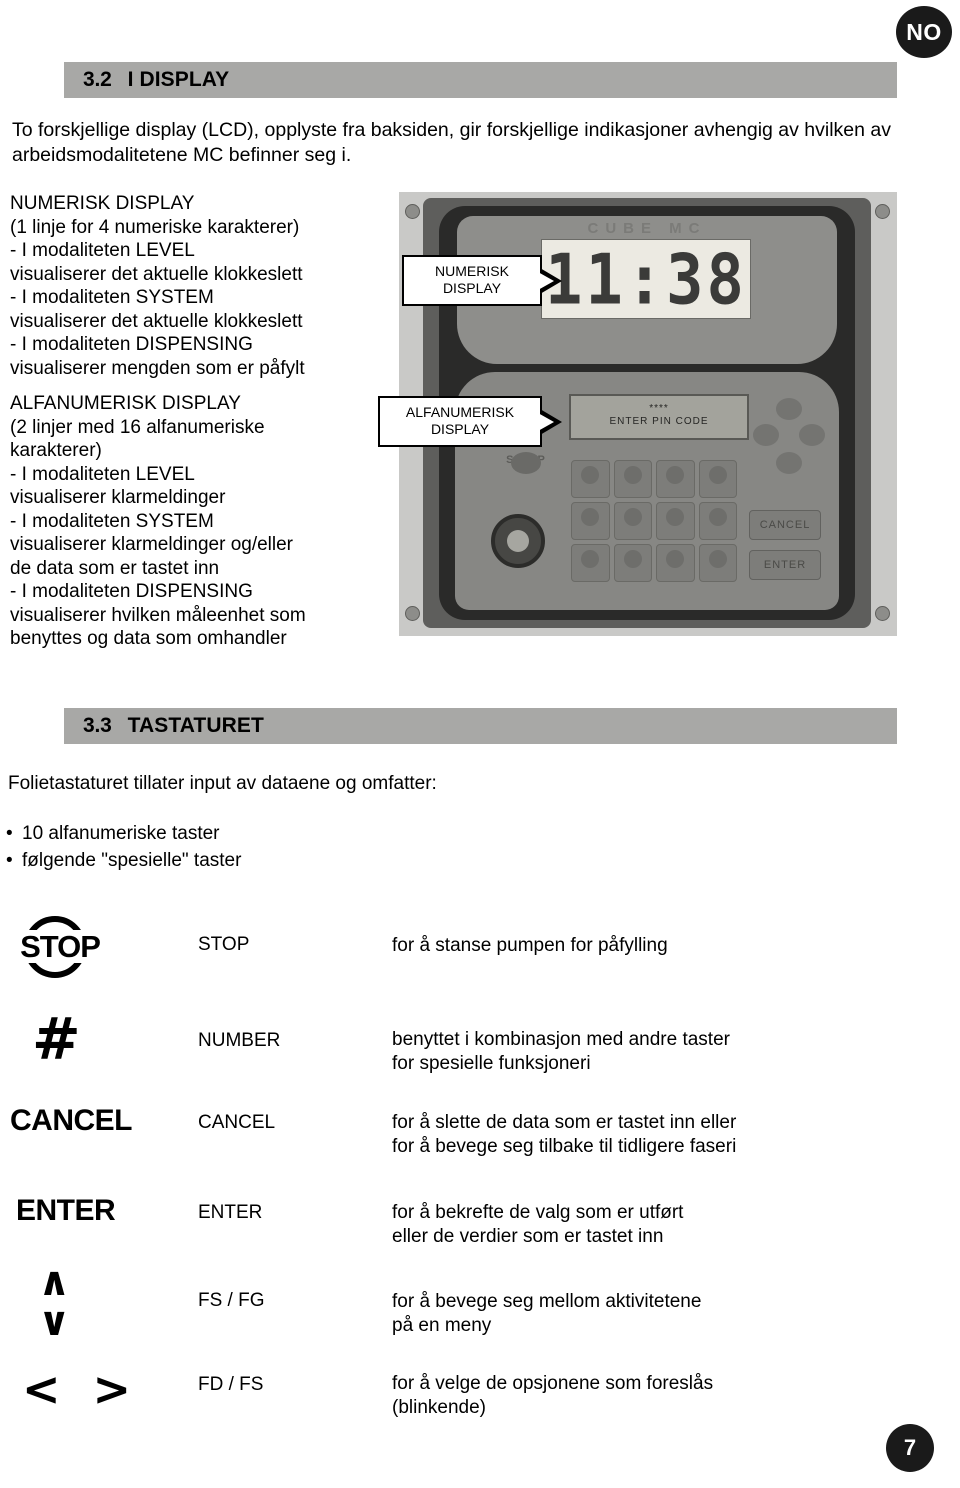 This screenshot has width=960, height=1488. Describe the element at coordinates (231, 1384) in the screenshot. I see `key-name: FD / FS` at that location.